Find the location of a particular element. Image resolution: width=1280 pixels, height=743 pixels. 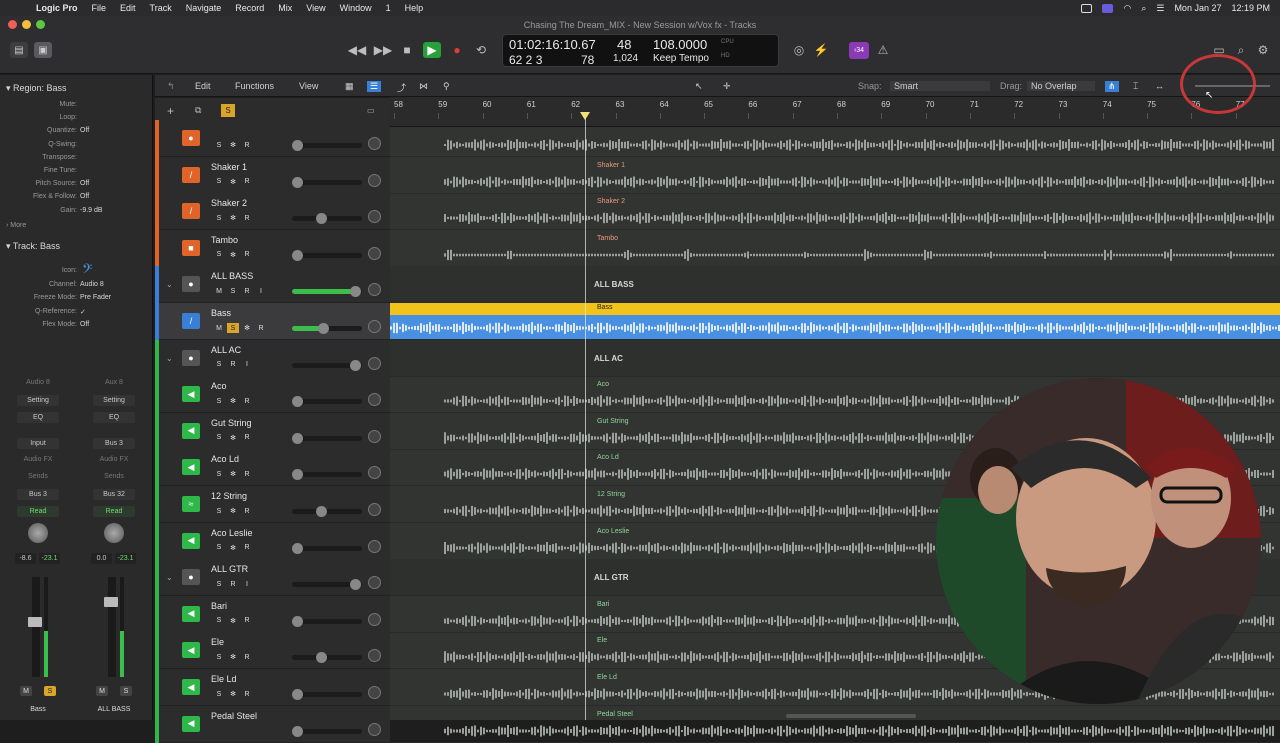

menu-mix: Mix is located at coordinates (285, 8).